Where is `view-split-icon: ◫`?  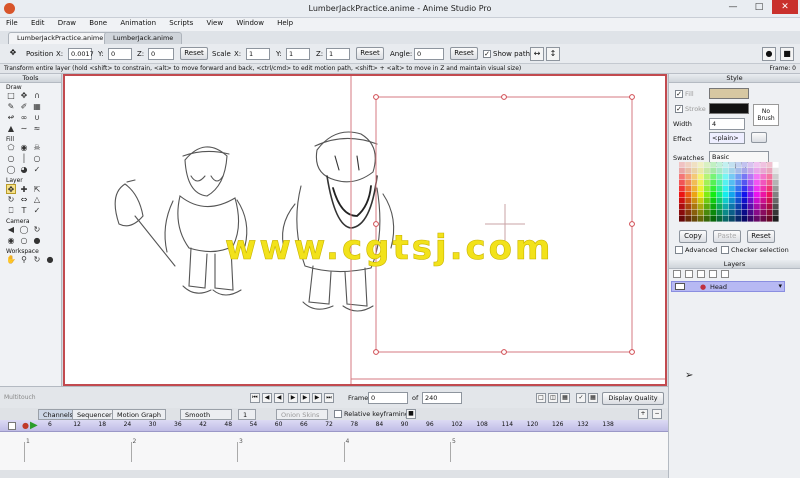 view-split-icon: ◫ is located at coordinates (553, 398).